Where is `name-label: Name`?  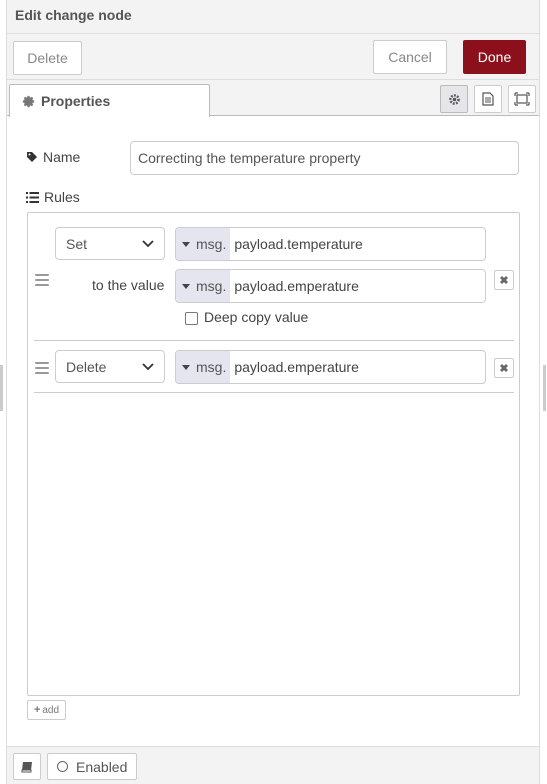 name-label: Name is located at coordinates (53, 157).